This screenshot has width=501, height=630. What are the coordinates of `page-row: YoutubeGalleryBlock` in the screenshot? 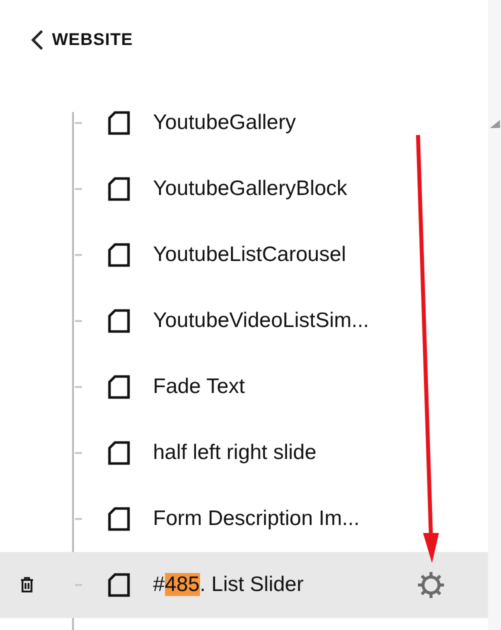 It's located at (244, 189).